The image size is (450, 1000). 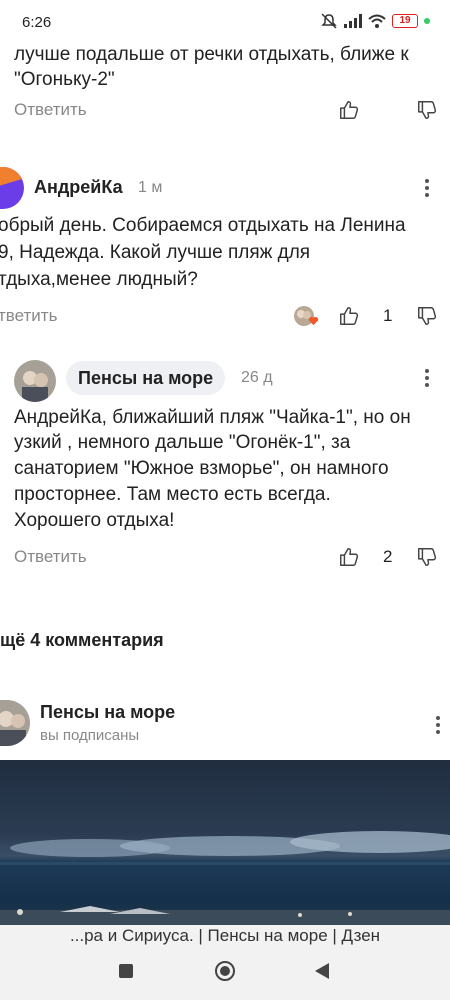 I want to click on status-icons: 19, so click(x=375, y=21).